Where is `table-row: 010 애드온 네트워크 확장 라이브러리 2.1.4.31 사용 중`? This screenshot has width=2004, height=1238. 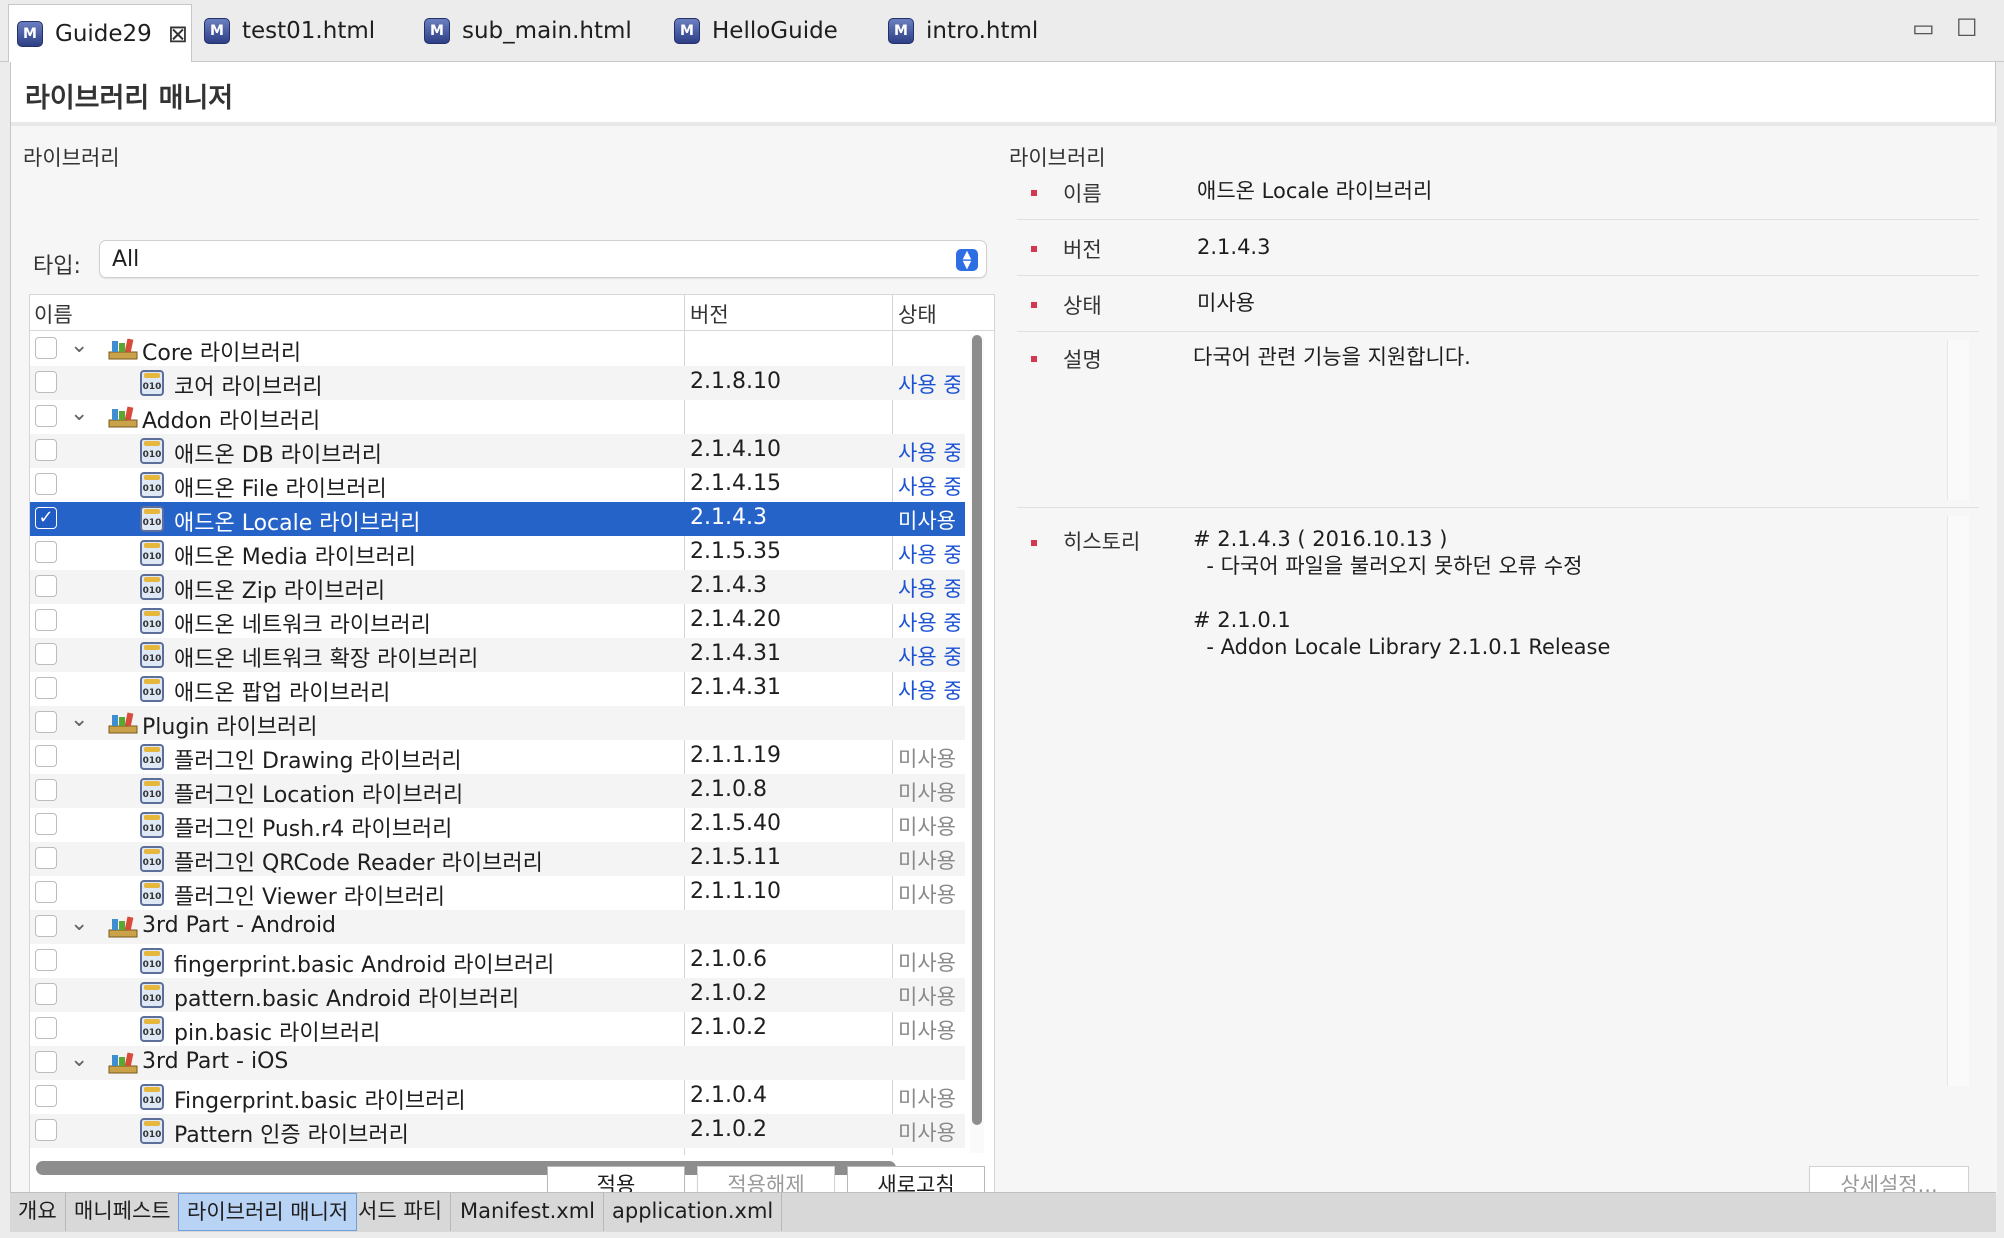 table-row: 010 애드온 네트워크 확장 라이브러리 2.1.4.31 사용 중 is located at coordinates (497, 655).